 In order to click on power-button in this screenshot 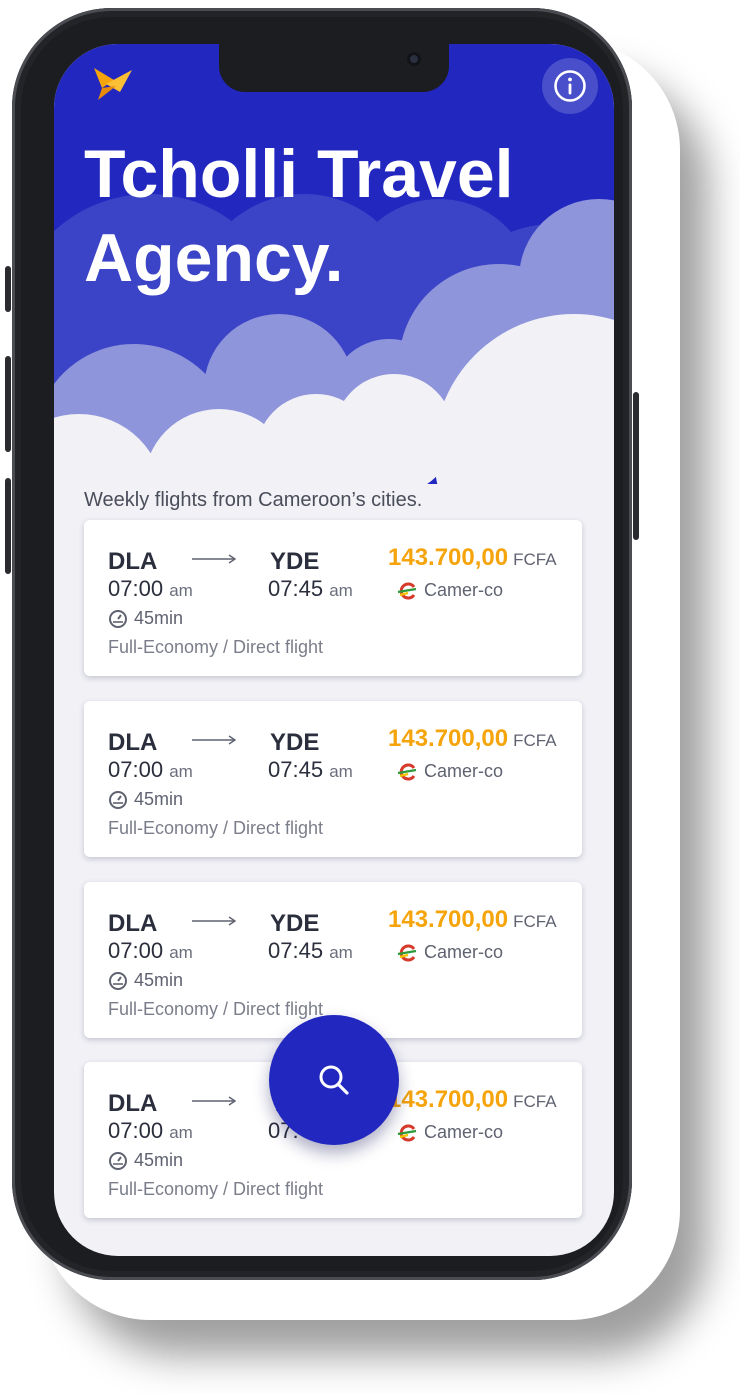, I will do `click(636, 466)`.